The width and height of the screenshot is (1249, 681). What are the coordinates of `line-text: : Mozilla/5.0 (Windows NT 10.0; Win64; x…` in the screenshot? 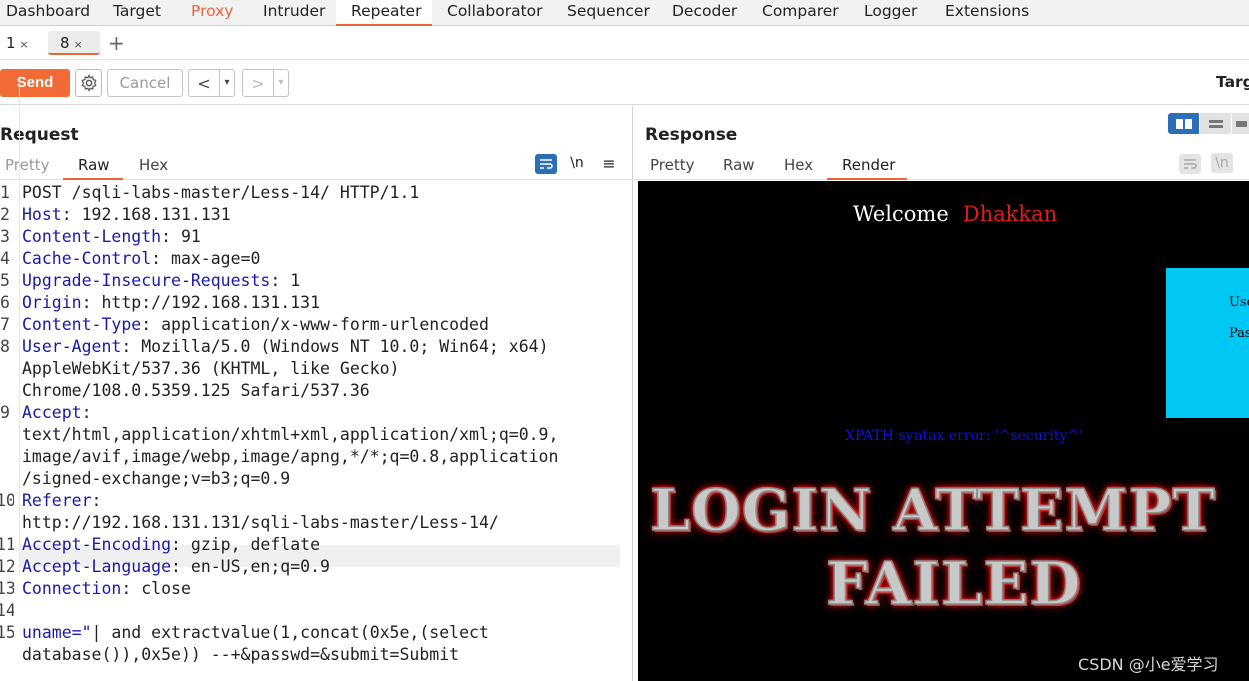 It's located at (335, 346).